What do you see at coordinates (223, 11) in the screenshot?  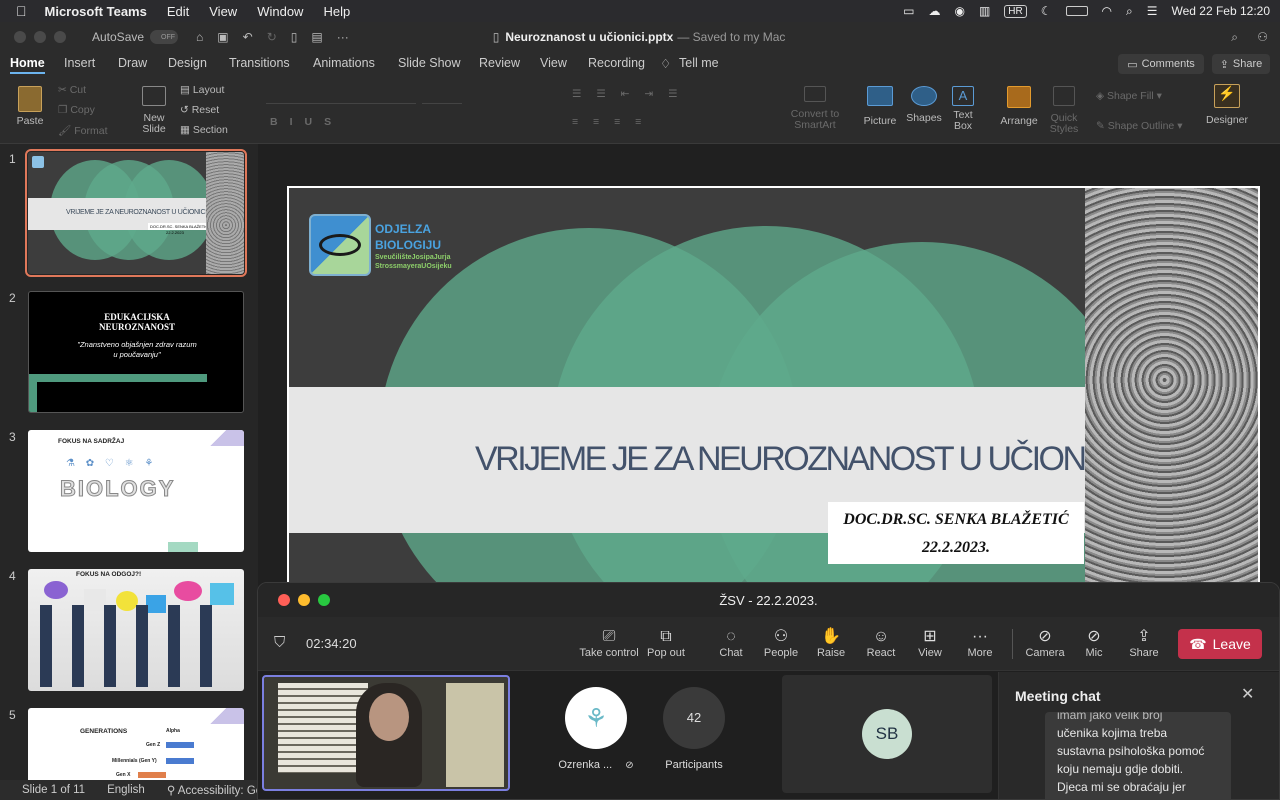 I see `menu-view: View` at bounding box center [223, 11].